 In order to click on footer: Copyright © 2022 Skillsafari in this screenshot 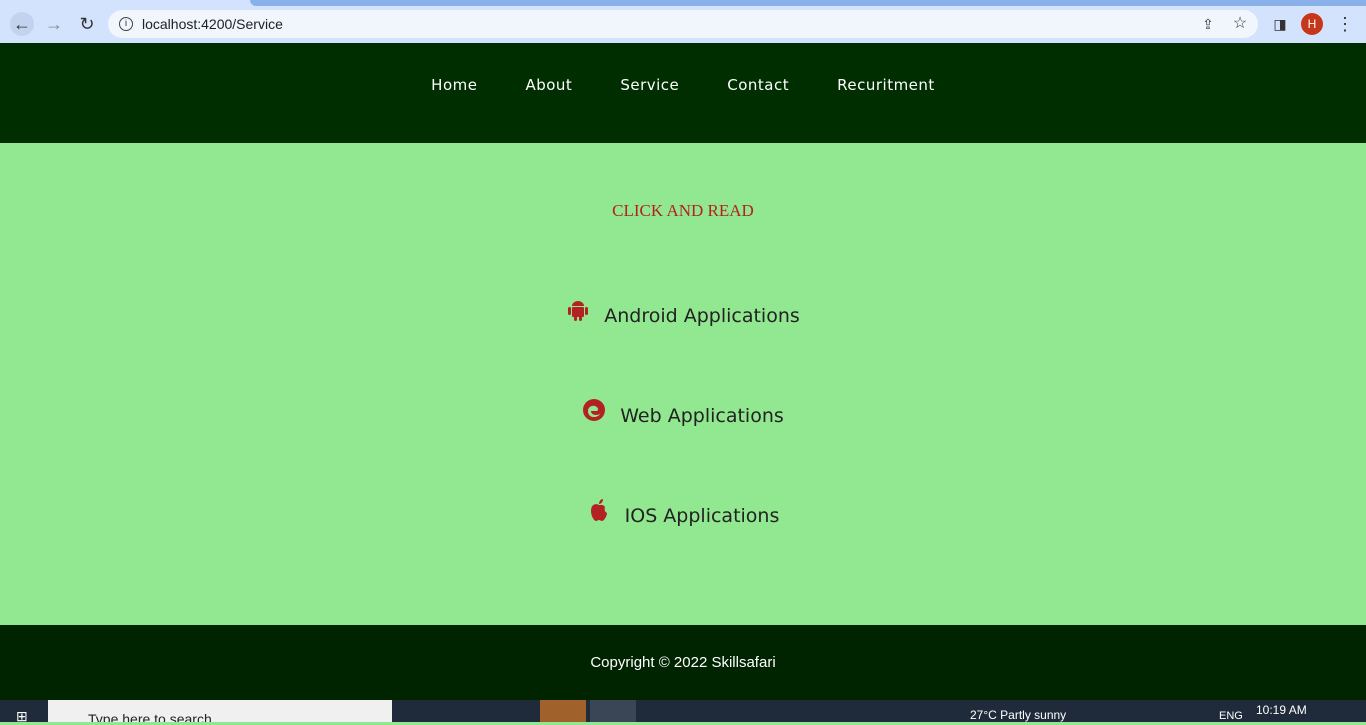, I will do `click(683, 662)`.